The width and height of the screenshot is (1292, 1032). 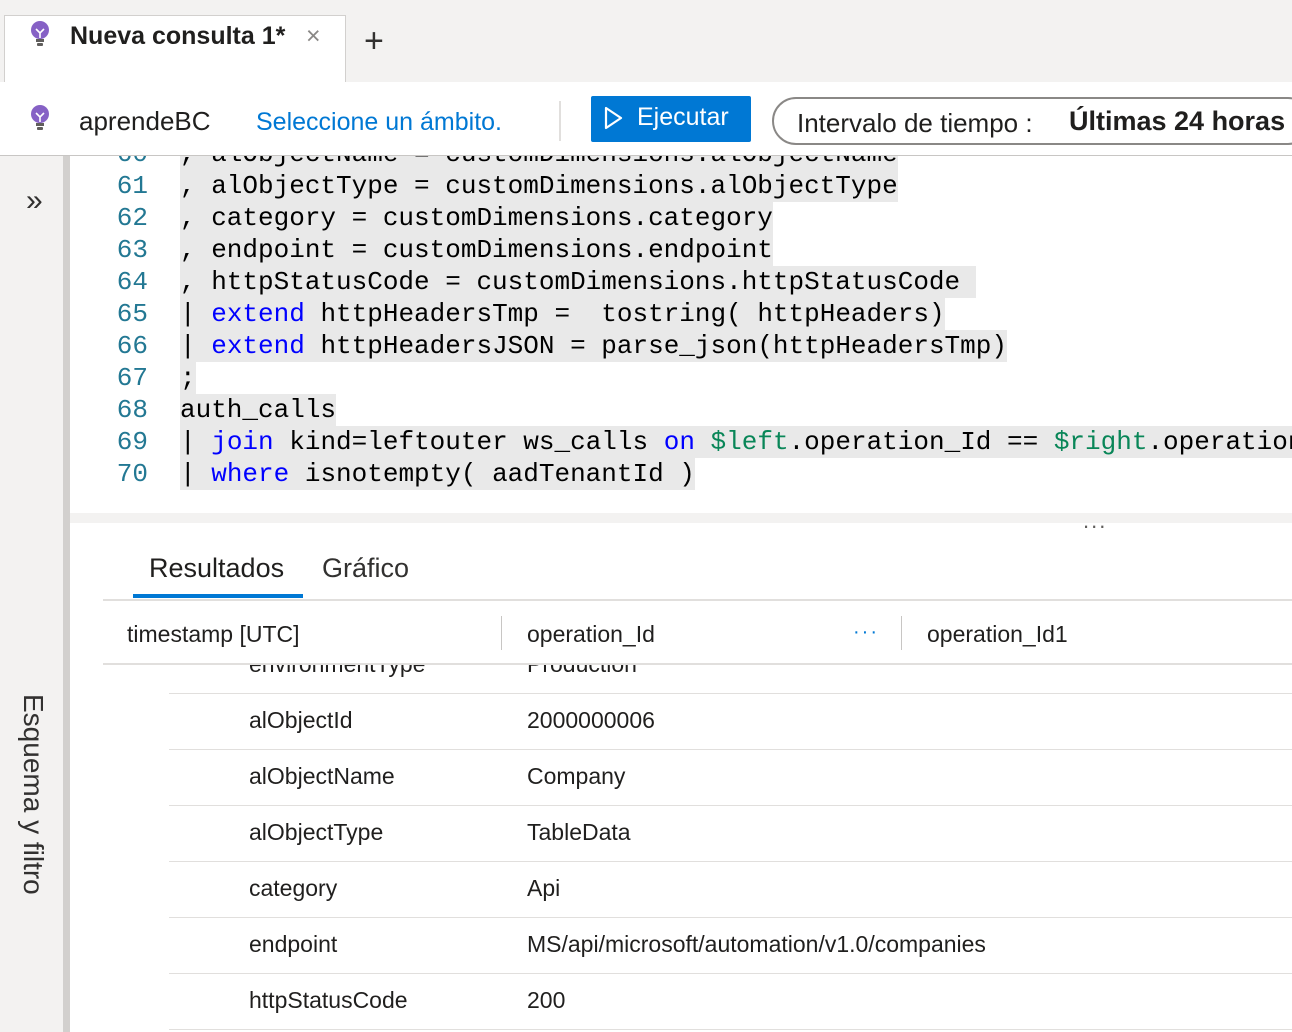 What do you see at coordinates (544, 888) in the screenshot?
I see `detail-value: Api` at bounding box center [544, 888].